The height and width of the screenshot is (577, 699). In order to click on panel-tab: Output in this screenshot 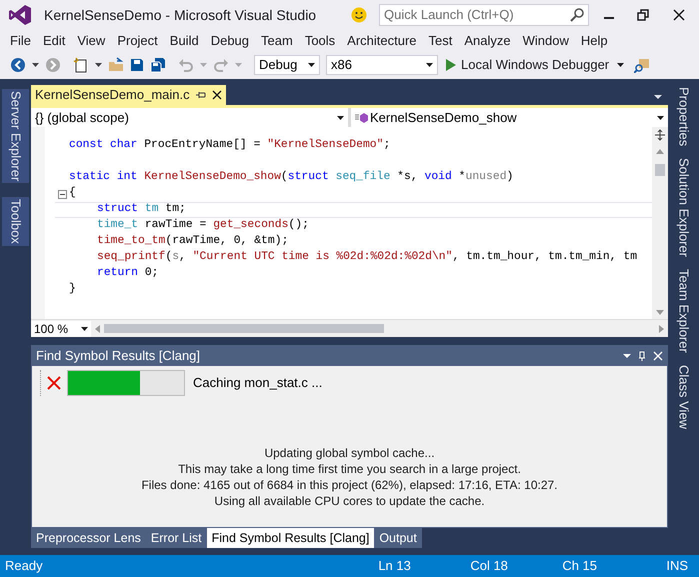, I will do `click(398, 538)`.